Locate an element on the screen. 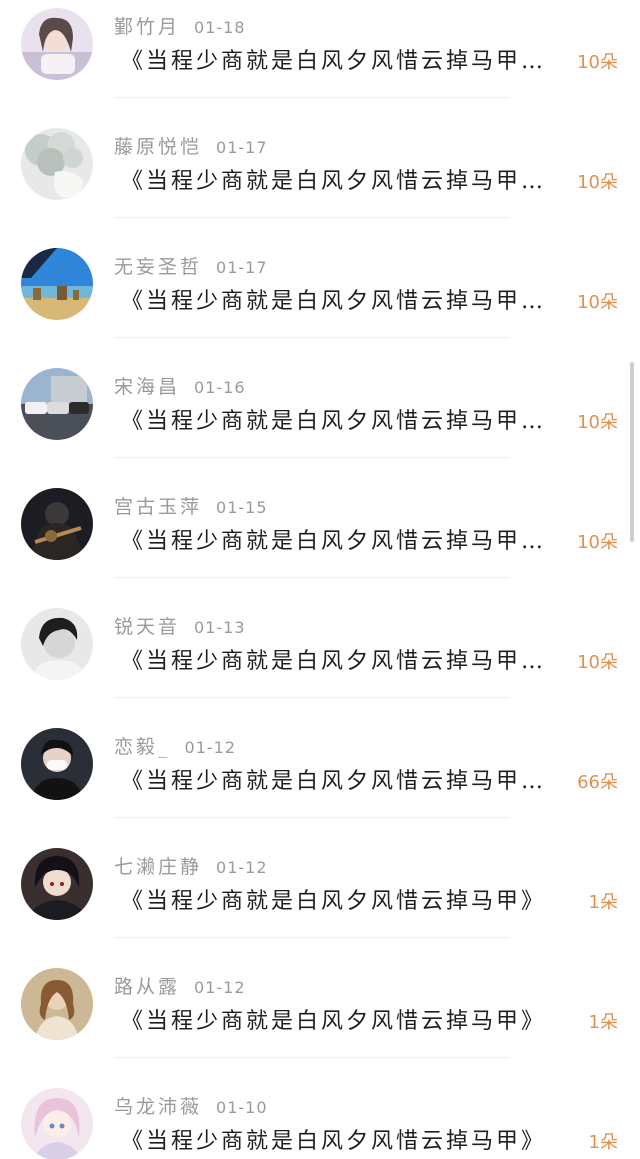 The image size is (640, 1159). list-item: 锐天音 01-13 《当程少商就是白风夕风惜云掉马甲… 10朵 is located at coordinates (320, 638).